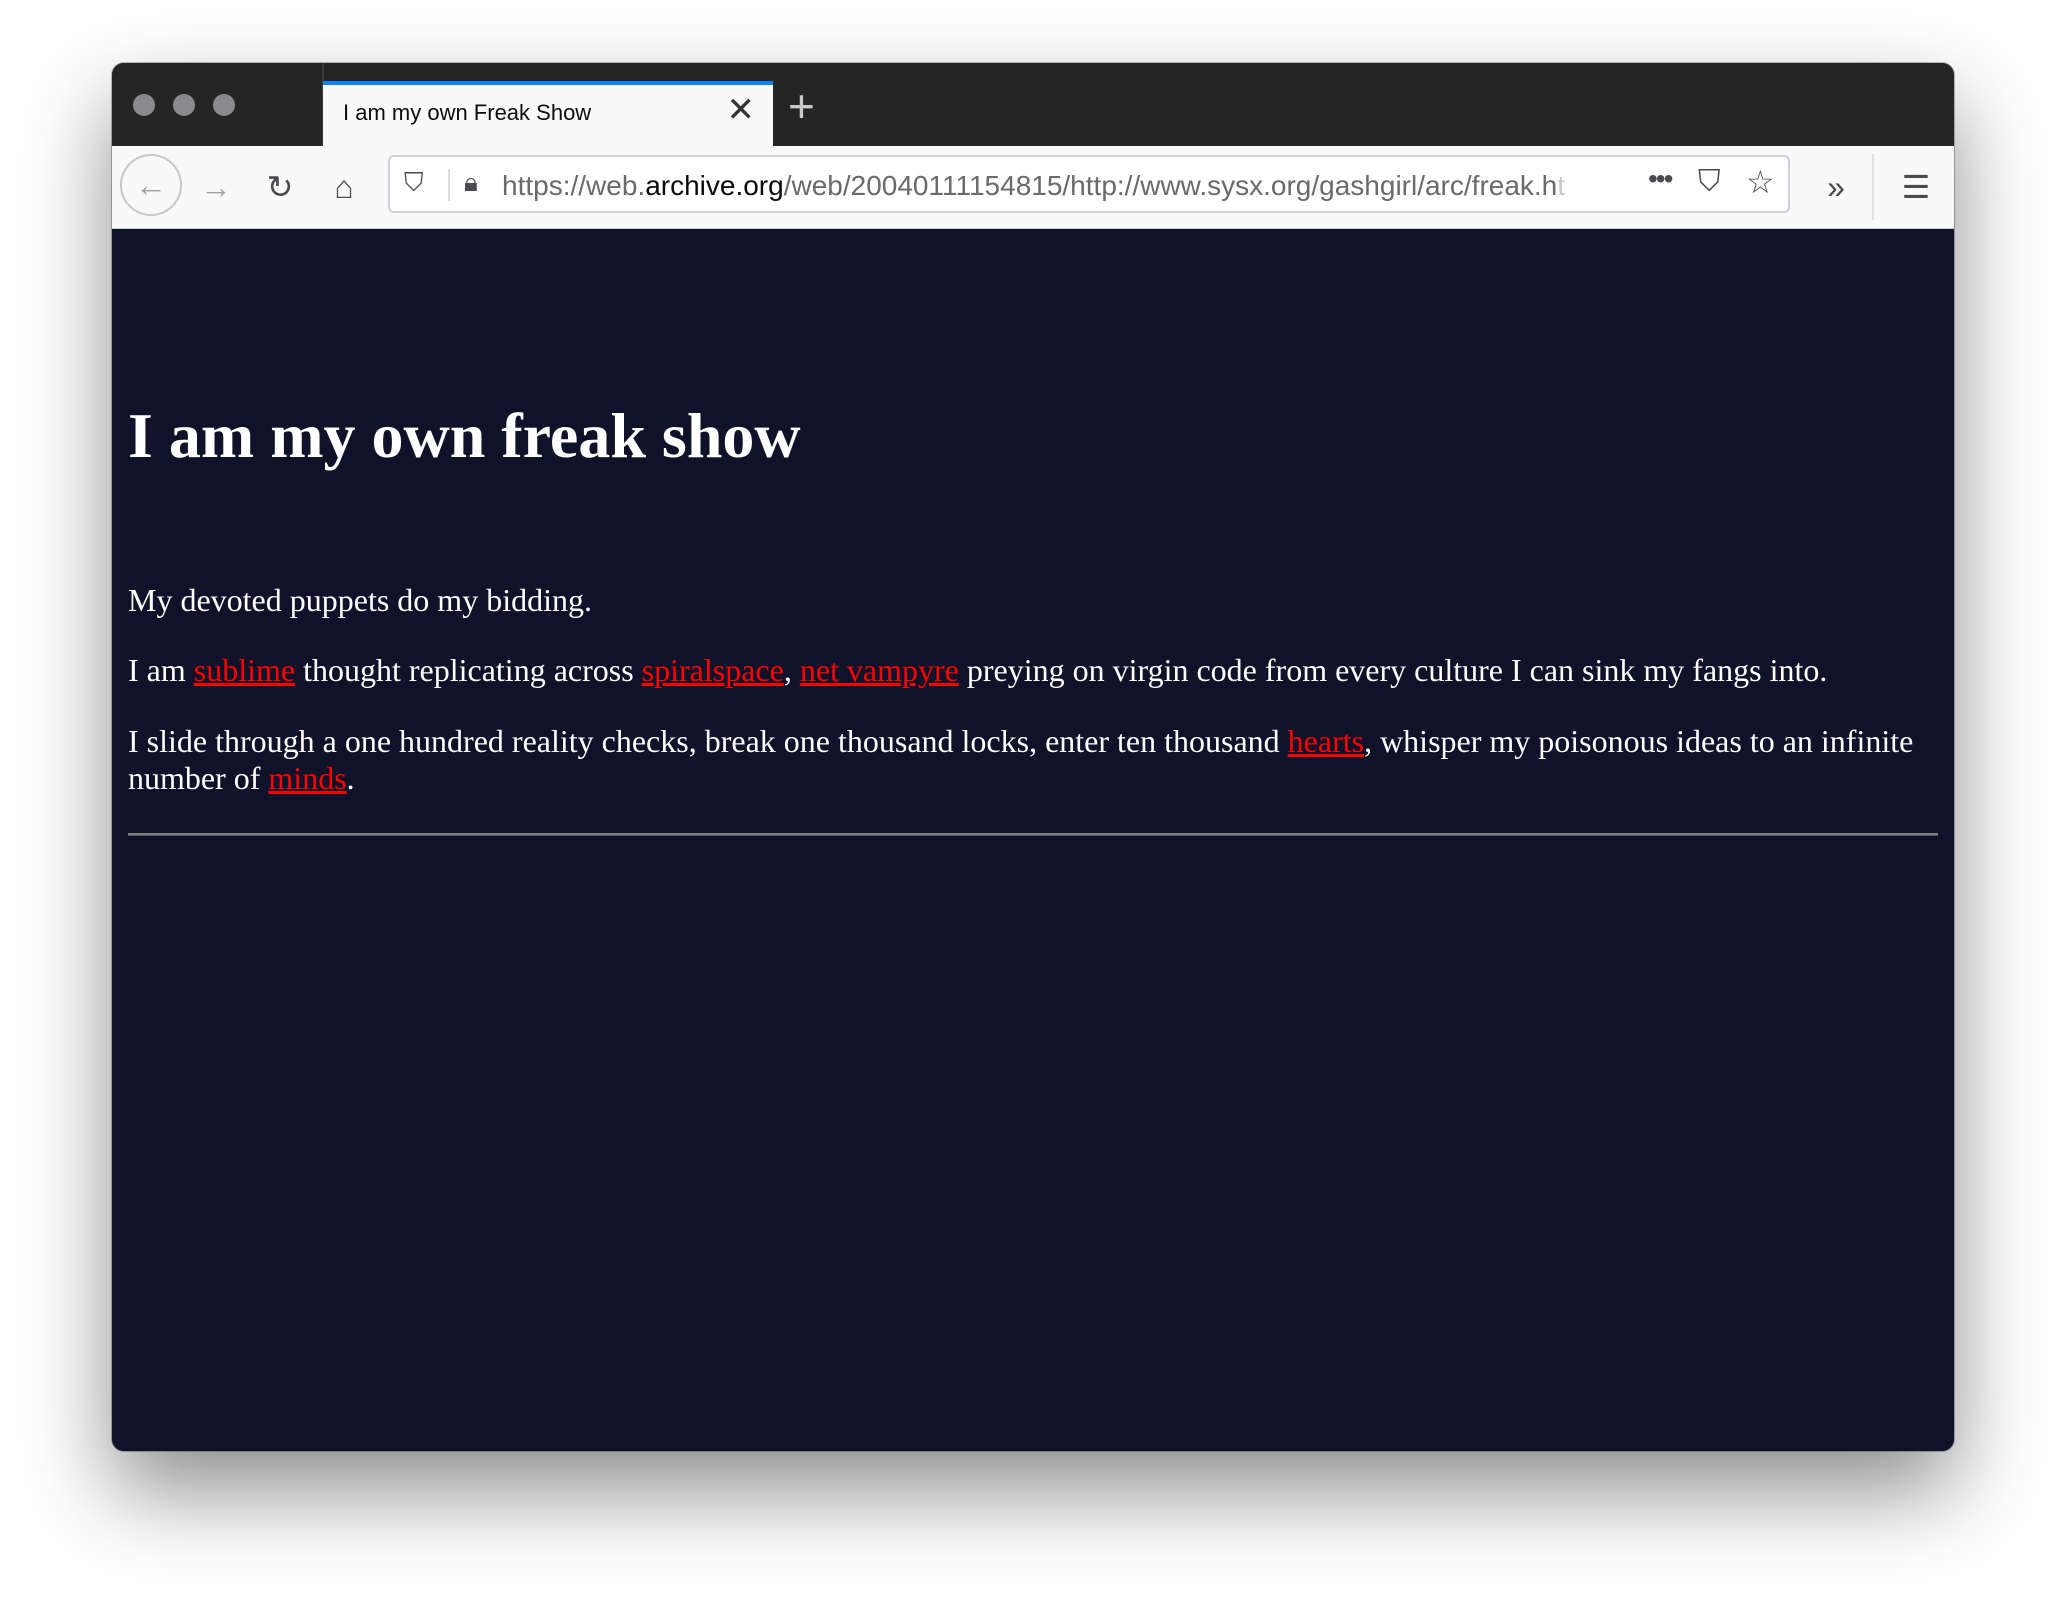 The height and width of the screenshot is (1612, 2066). I want to click on link-sublime: sublime, so click(244, 670).